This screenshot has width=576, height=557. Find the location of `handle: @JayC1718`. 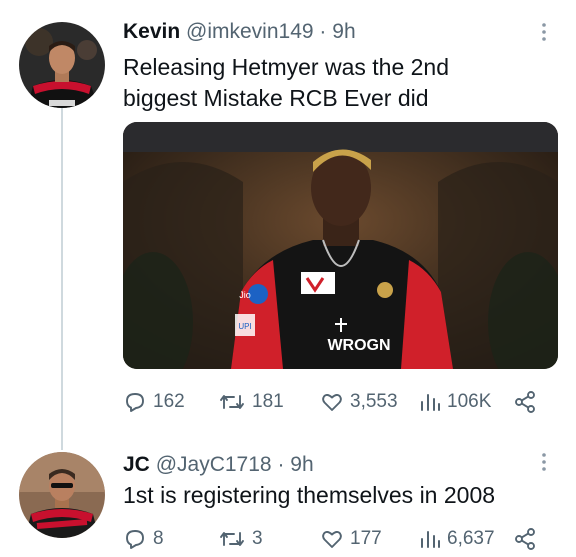

handle: @JayC1718 is located at coordinates (214, 464).